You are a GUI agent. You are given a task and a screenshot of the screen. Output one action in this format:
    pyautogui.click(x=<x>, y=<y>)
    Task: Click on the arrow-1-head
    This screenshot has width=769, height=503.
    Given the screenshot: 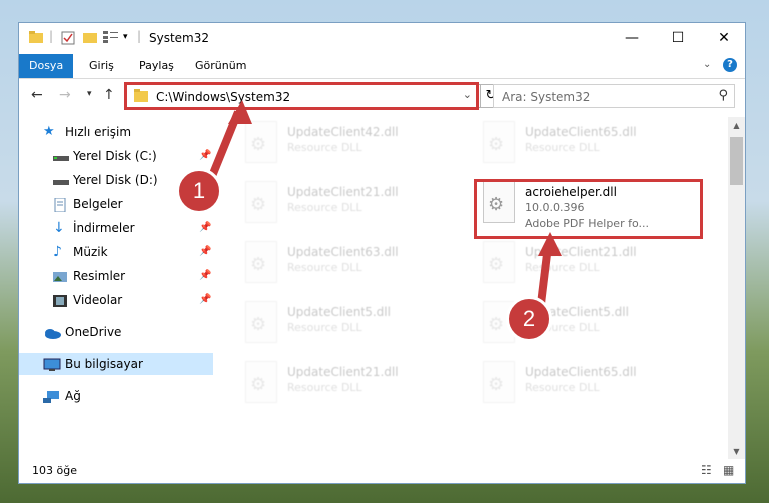 What is the action you would take?
    pyautogui.click(x=240, y=112)
    